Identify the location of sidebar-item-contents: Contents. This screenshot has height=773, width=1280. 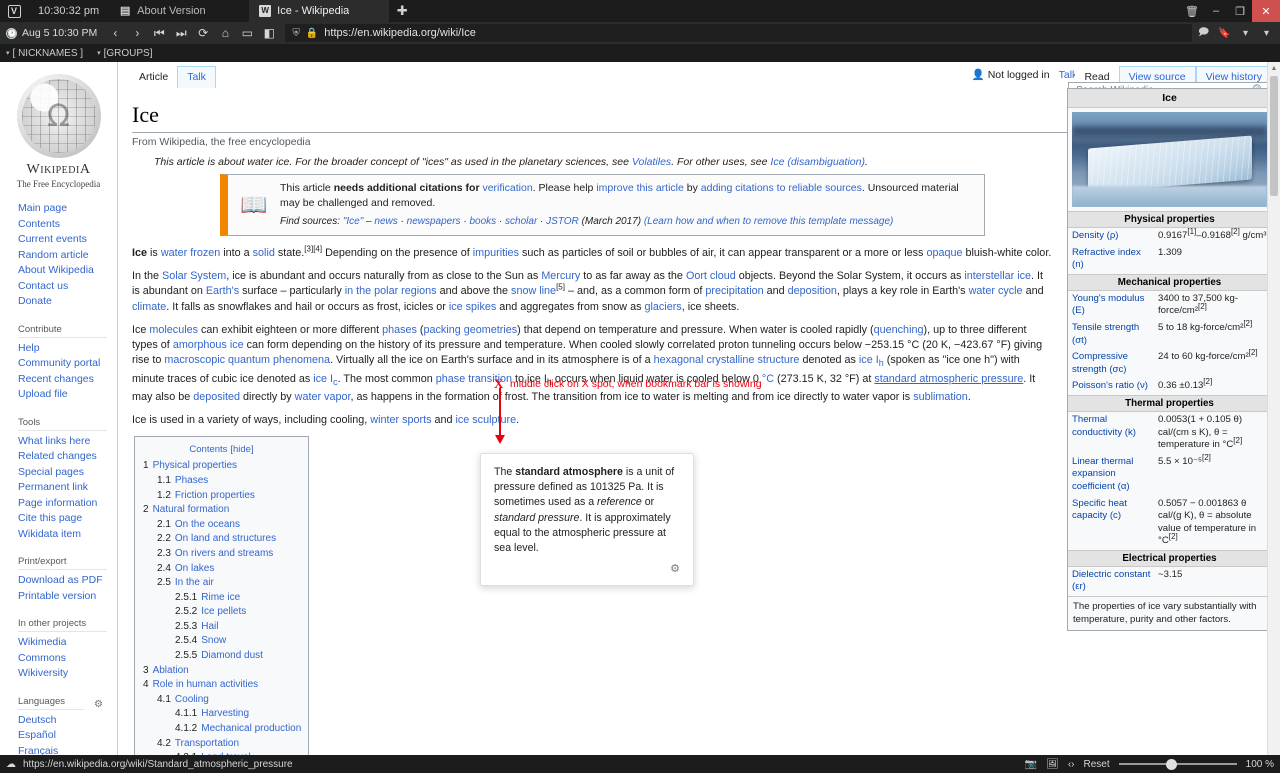
(67, 225).